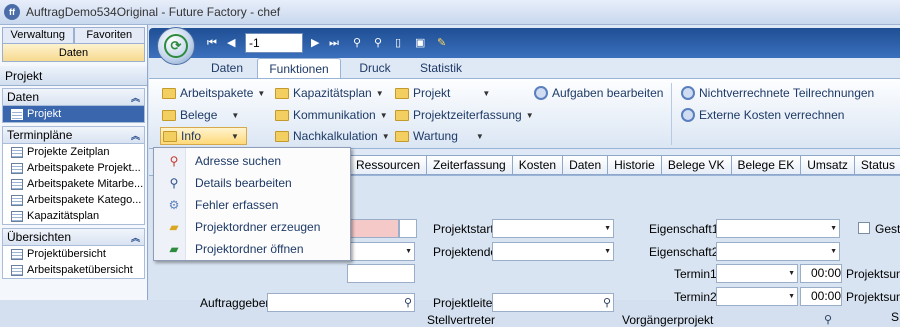 The width and height of the screenshot is (900, 327). What do you see at coordinates (762, 115) in the screenshot?
I see `externe-kosten-verrechnen-button: Externe Kosten verrechnen` at bounding box center [762, 115].